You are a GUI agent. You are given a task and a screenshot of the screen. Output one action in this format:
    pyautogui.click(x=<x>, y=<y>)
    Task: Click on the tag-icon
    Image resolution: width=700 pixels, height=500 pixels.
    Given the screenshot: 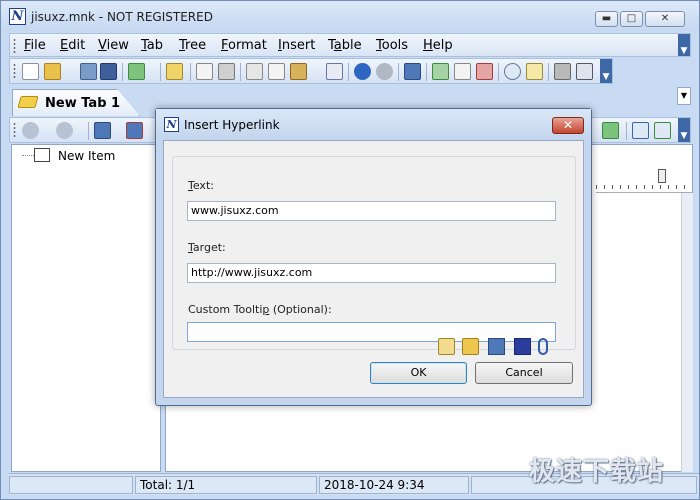 What is the action you would take?
    pyautogui.click(x=88, y=71)
    